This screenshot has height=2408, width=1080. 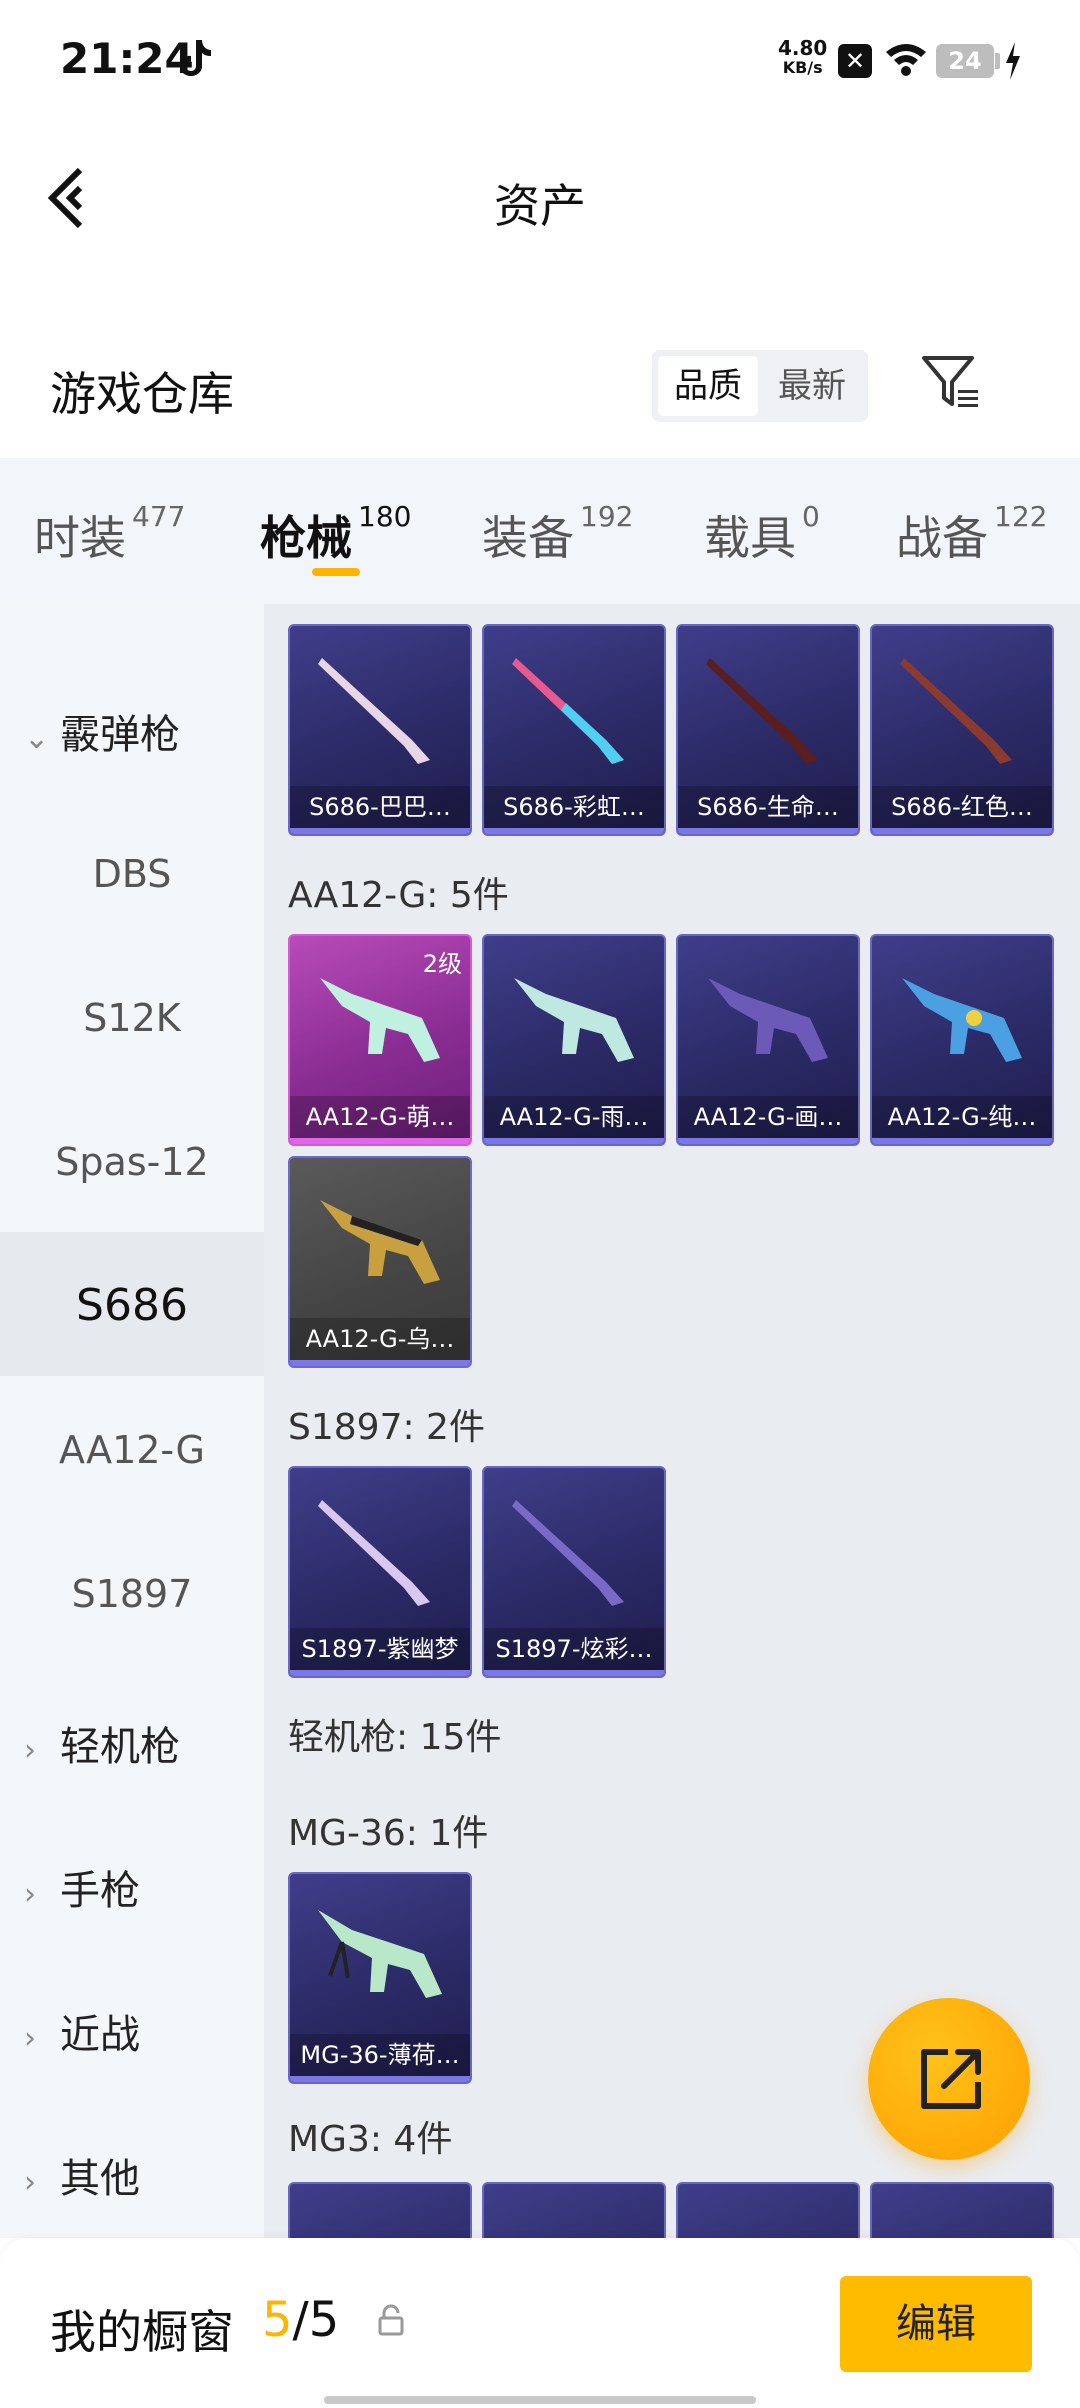 What do you see at coordinates (803, 48) in the screenshot?
I see `net-speed-value: 4.80` at bounding box center [803, 48].